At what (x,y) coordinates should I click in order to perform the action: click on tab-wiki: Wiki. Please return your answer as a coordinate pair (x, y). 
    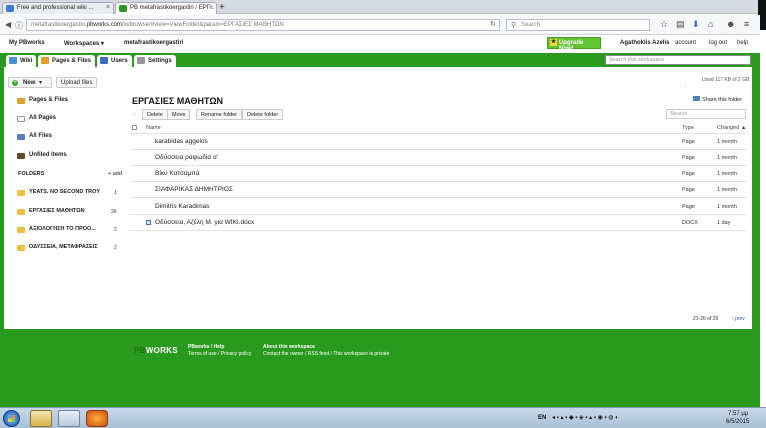
    Looking at the image, I should click on (21, 61).